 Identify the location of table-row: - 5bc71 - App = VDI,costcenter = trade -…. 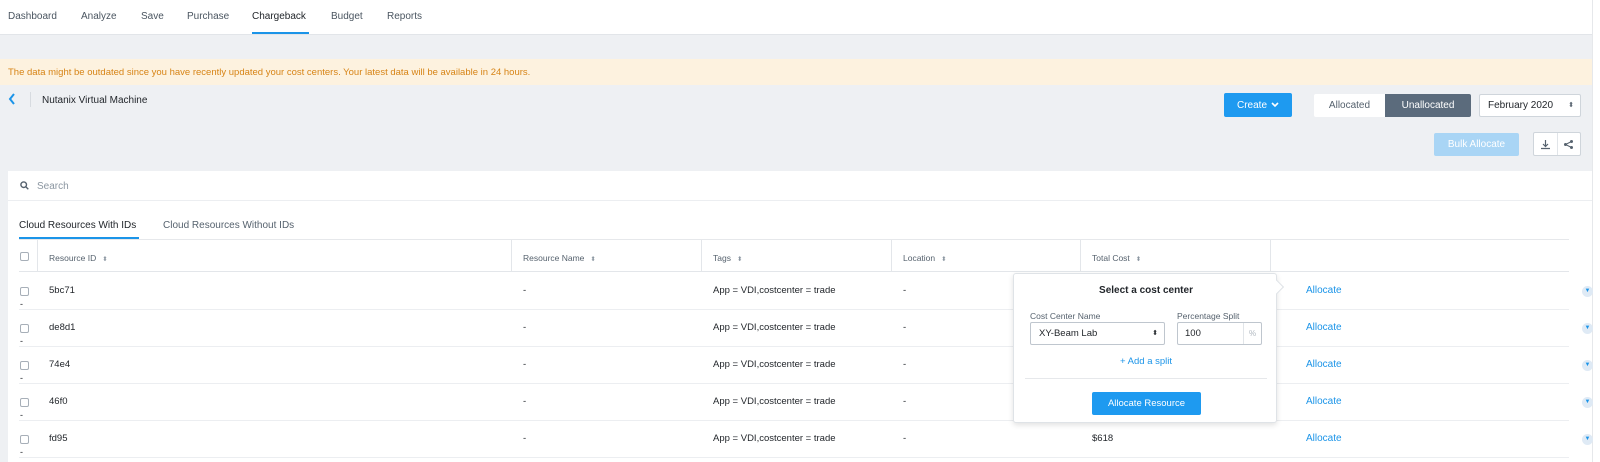
(806, 291).